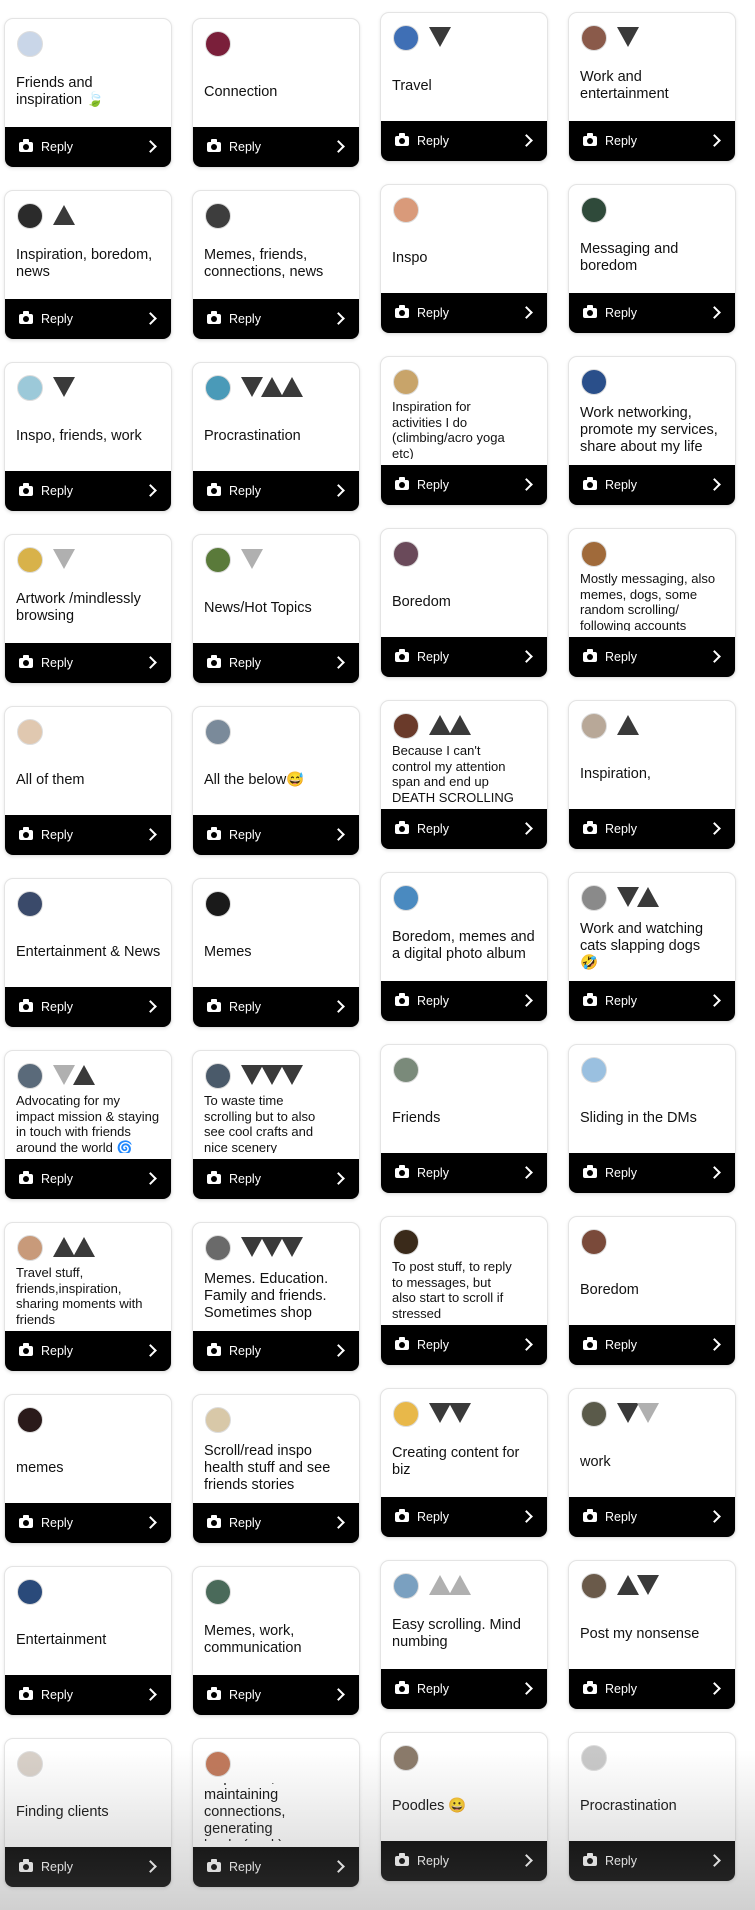 This screenshot has height=1910, width=755. What do you see at coordinates (276, 781) in the screenshot?
I see `reply-card: All the below😅 Reply` at bounding box center [276, 781].